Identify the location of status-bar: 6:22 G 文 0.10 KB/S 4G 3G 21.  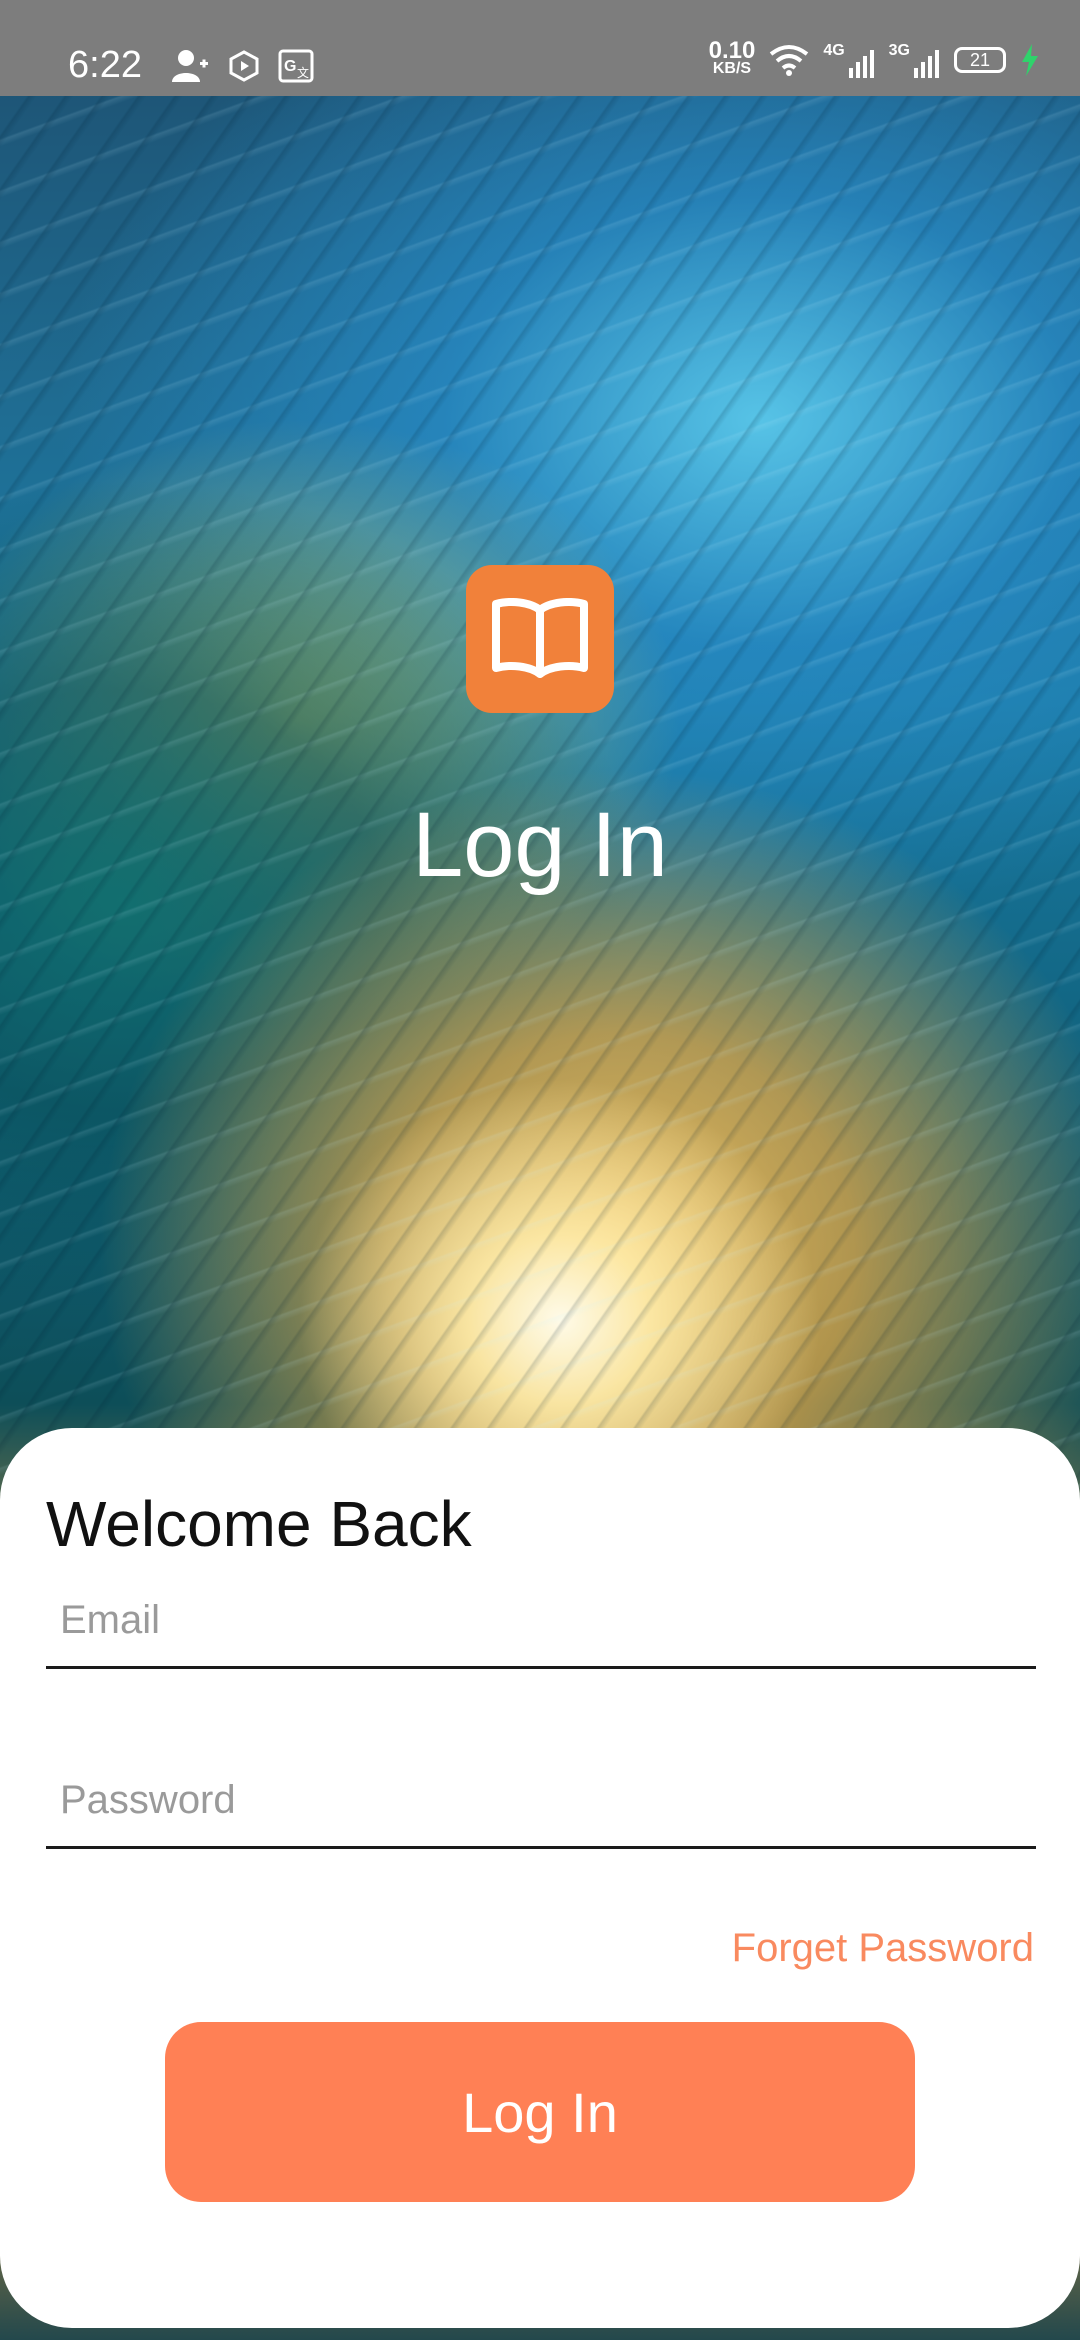
(540, 48).